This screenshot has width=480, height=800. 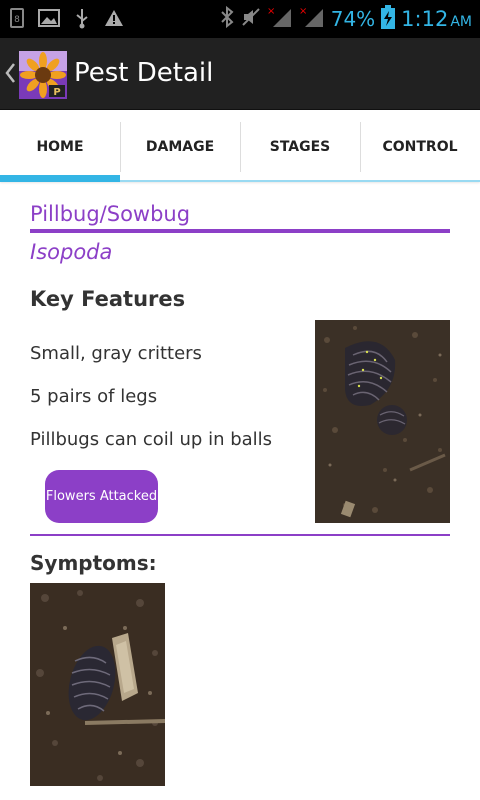 What do you see at coordinates (312, 19) in the screenshot?
I see `signal-icon-2: ×` at bounding box center [312, 19].